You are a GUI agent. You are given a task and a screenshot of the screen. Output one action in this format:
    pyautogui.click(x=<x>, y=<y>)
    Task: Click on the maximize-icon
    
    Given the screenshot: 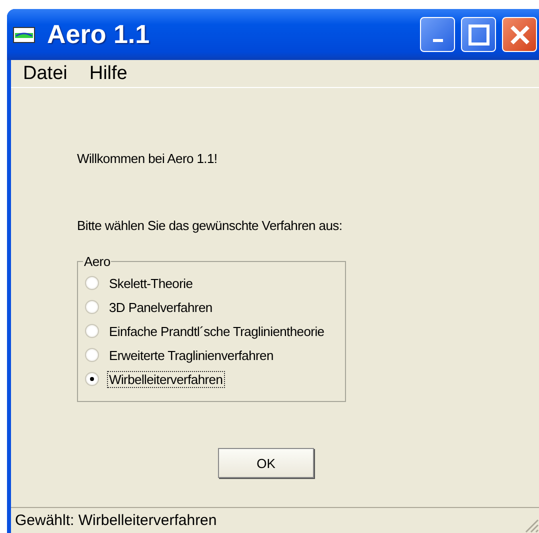 What is the action you would take?
    pyautogui.click(x=479, y=35)
    